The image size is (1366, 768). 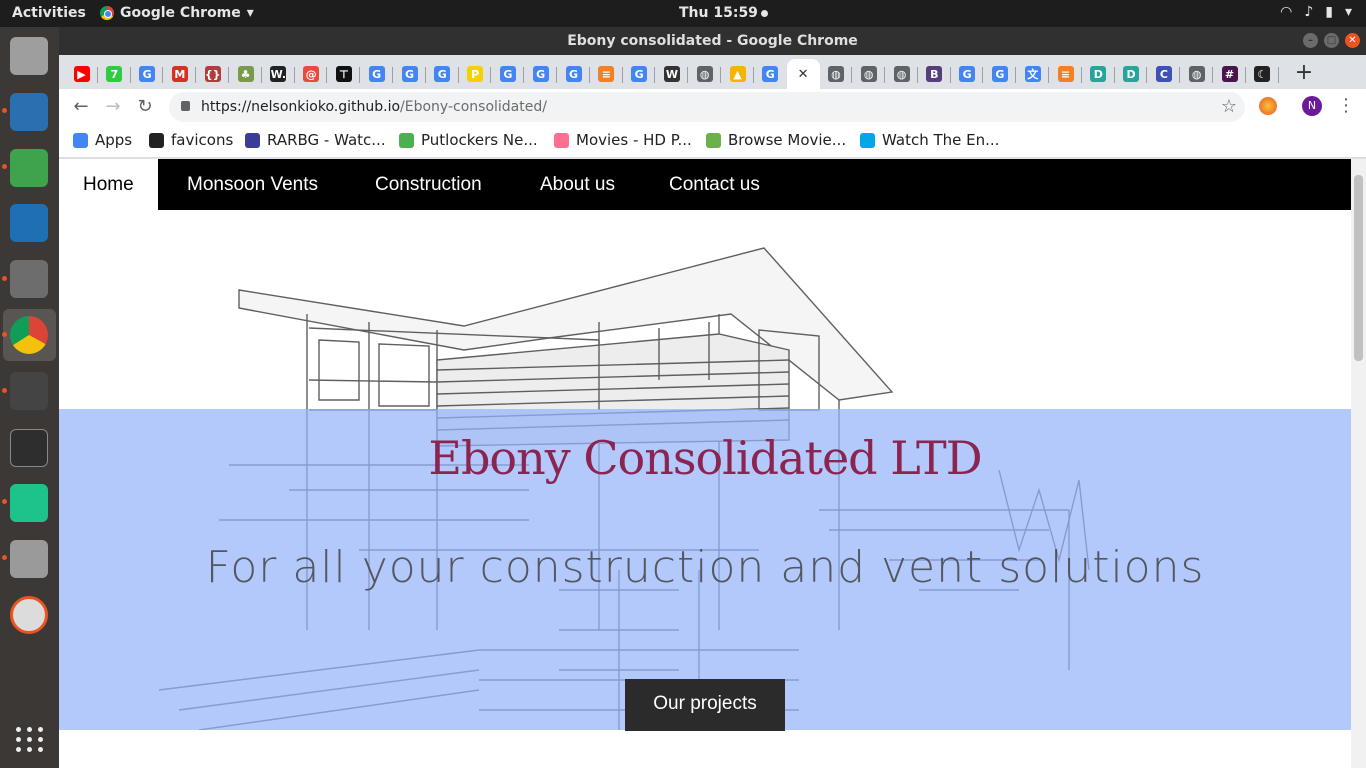 What do you see at coordinates (29, 279) in the screenshot?
I see `files-icon` at bounding box center [29, 279].